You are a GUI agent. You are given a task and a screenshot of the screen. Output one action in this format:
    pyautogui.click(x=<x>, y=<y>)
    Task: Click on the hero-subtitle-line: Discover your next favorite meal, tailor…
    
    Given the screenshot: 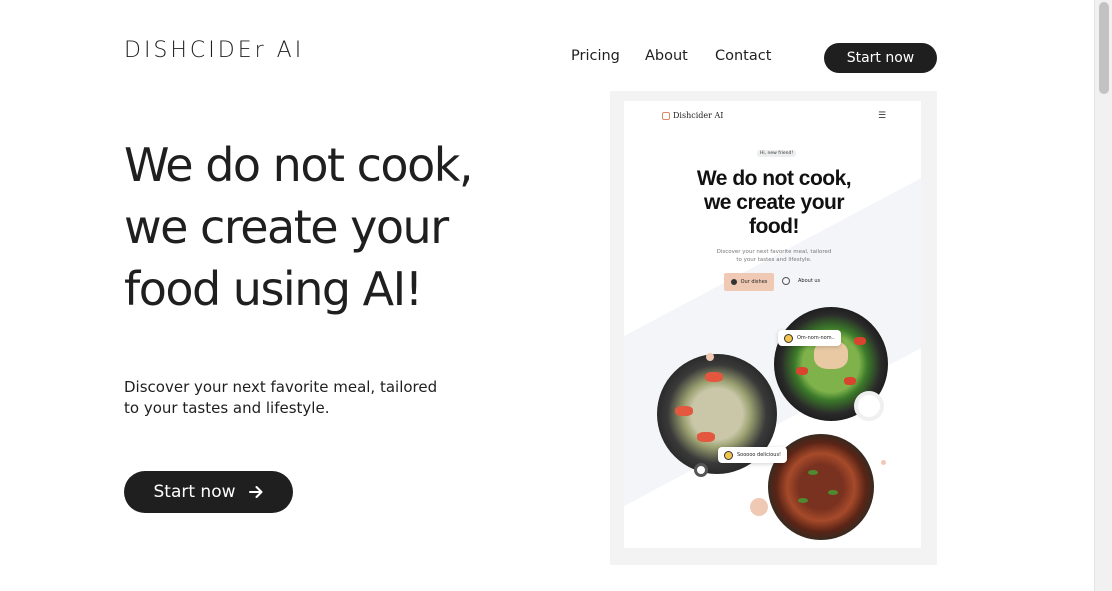 What is the action you would take?
    pyautogui.click(x=281, y=387)
    